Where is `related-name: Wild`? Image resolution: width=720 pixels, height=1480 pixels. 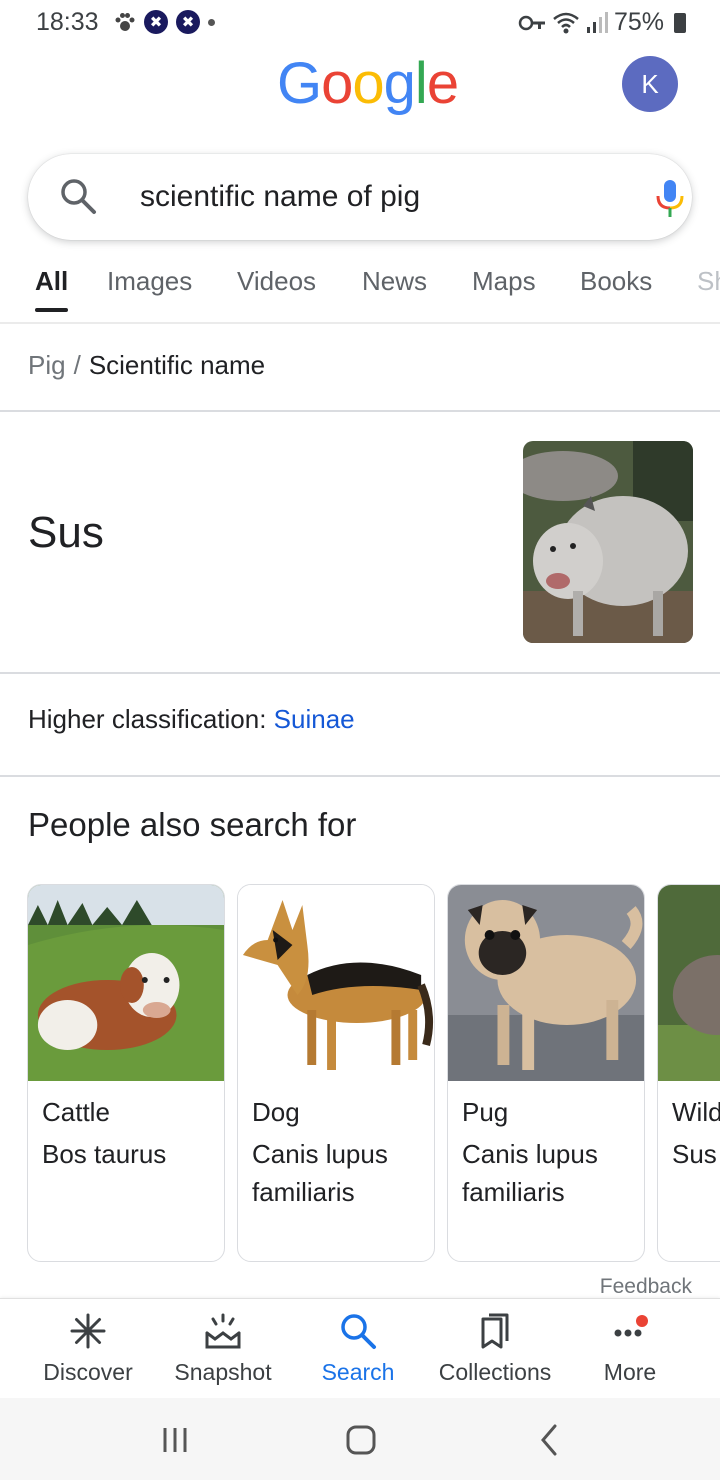
related-name: Wild is located at coordinates (696, 1112).